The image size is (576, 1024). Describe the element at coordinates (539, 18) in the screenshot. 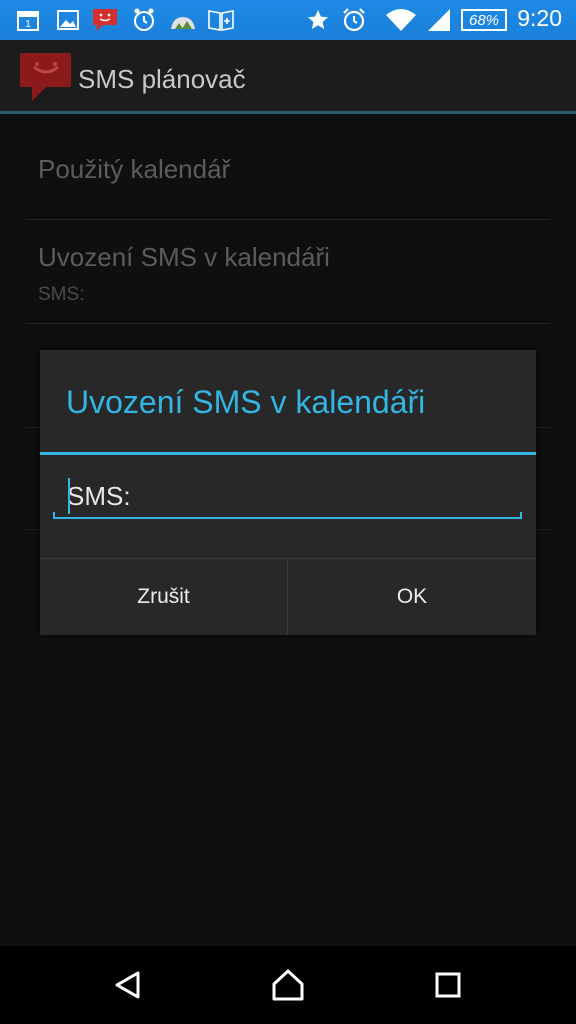

I see `clock: 9:20` at that location.